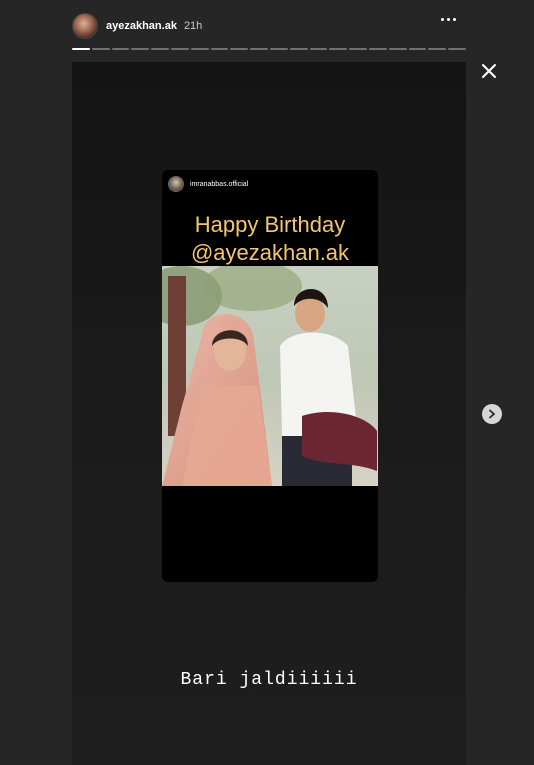  What do you see at coordinates (193, 26) in the screenshot?
I see `story-timestamp: 21h` at bounding box center [193, 26].